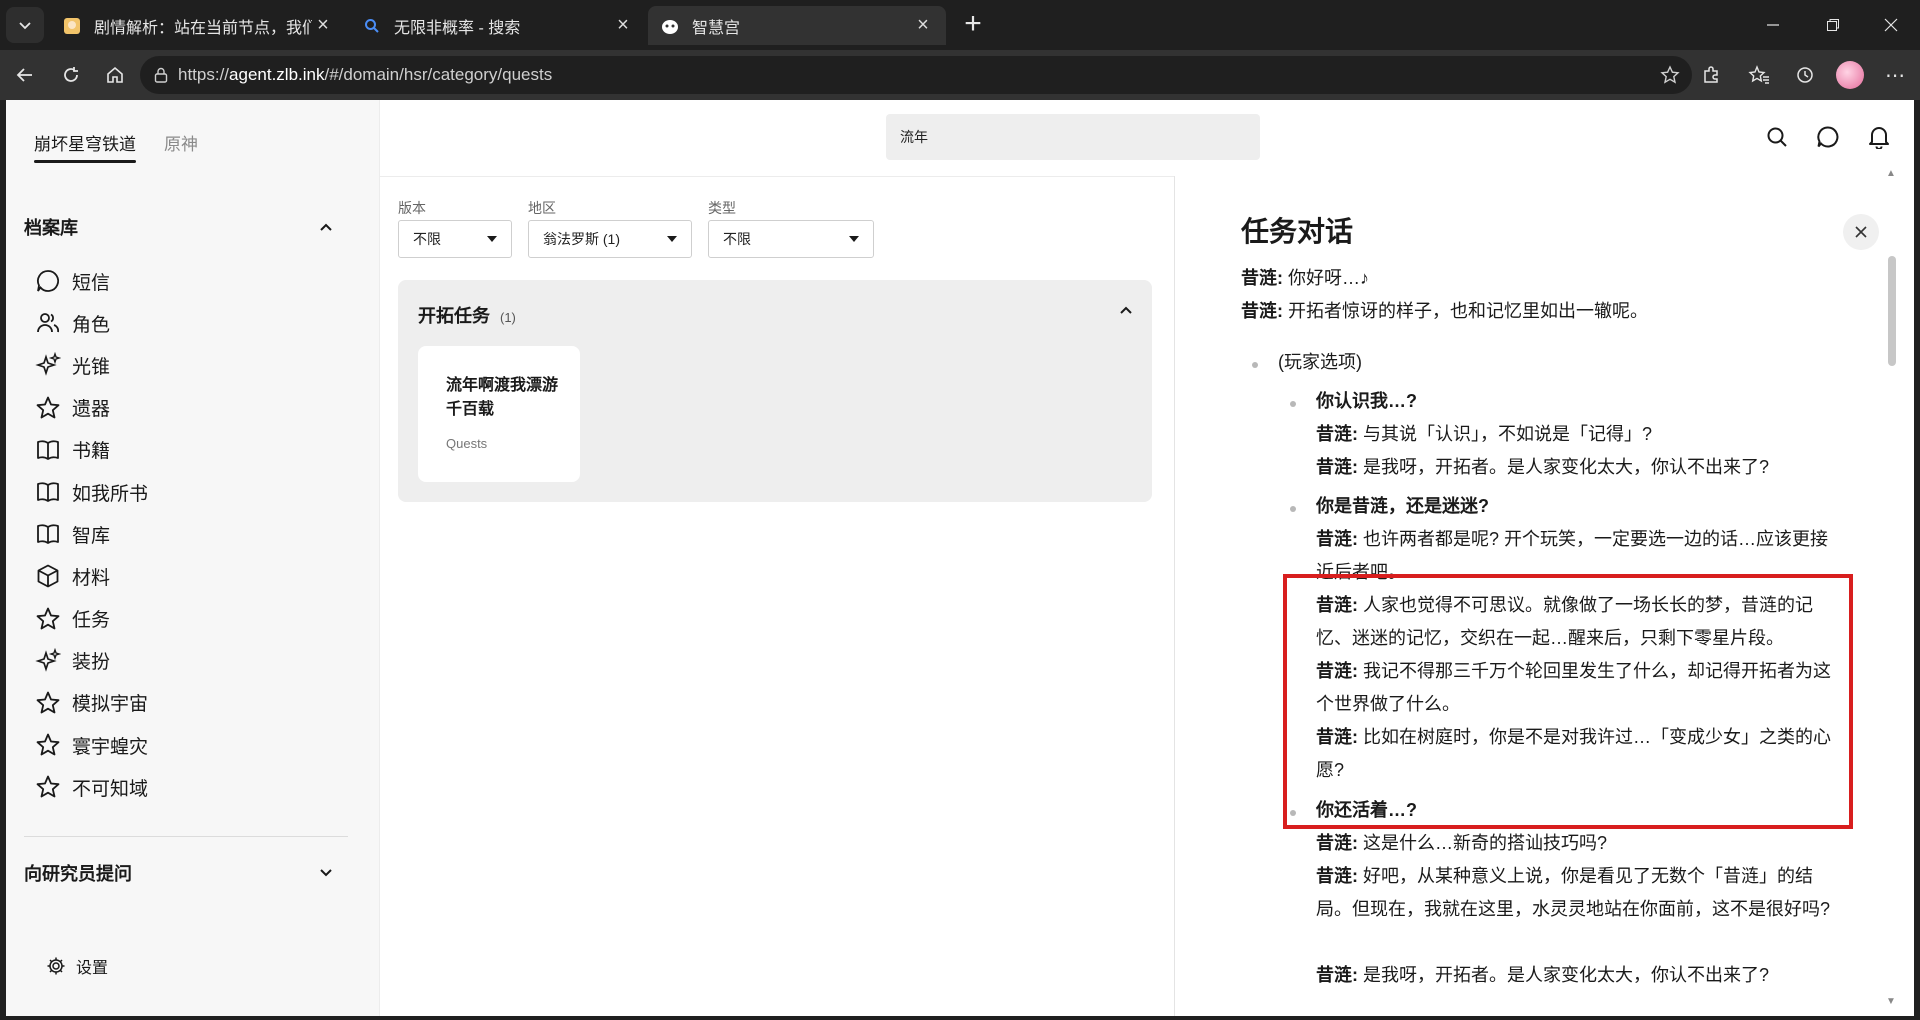 This screenshot has height=1020, width=1920. Describe the element at coordinates (1073, 137) in the screenshot. I see `search-input: 流年` at that location.